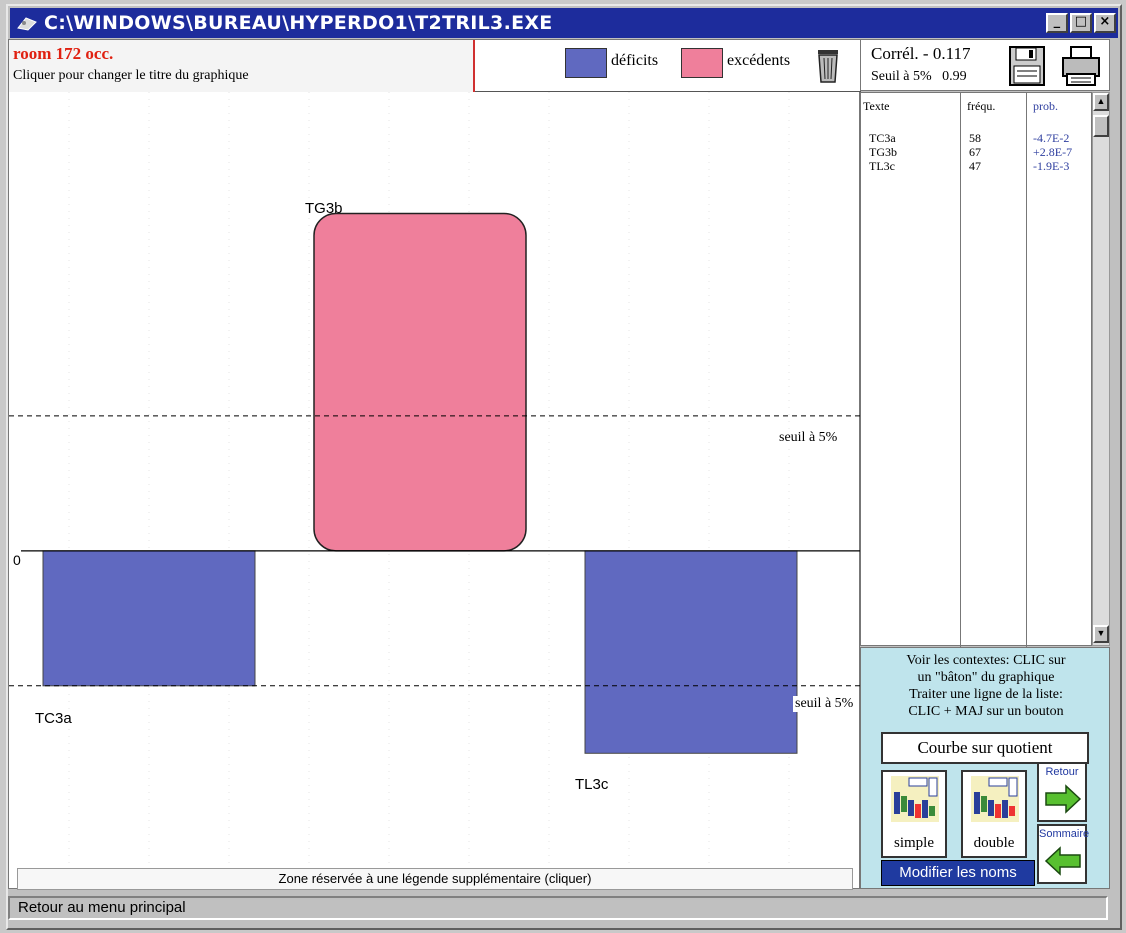  I want to click on row-freq: 47, so click(975, 166).